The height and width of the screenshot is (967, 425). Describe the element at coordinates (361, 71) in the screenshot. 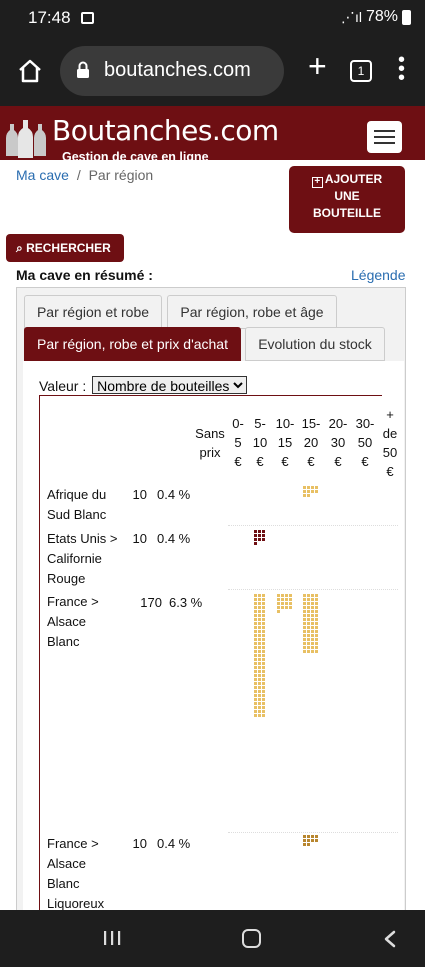

I see `tab-switcher-button: 1` at that location.